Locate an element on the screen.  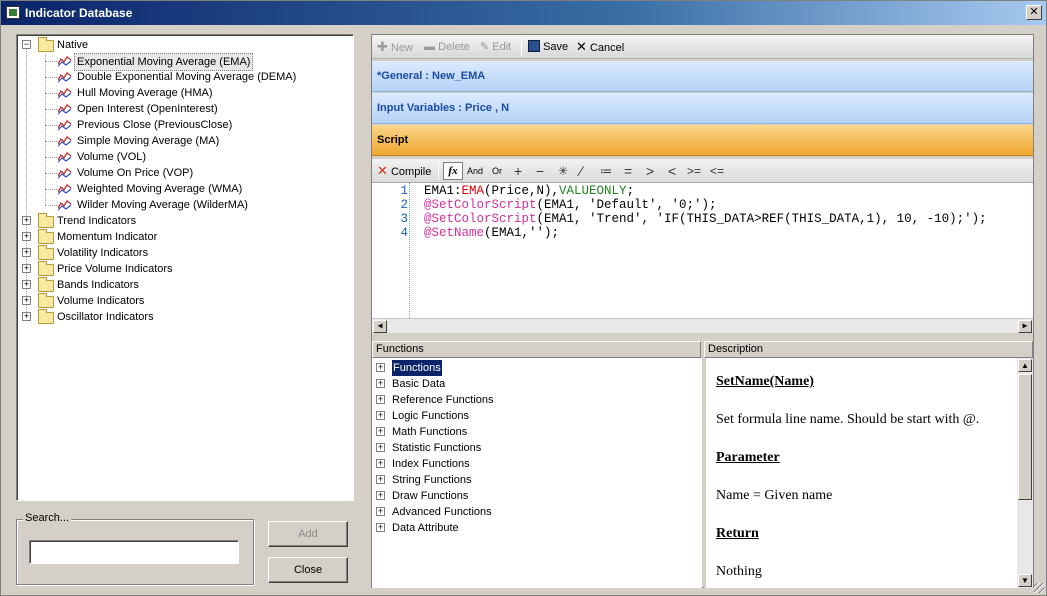
function-category-label: Statistic Functions is located at coordinates (437, 448).